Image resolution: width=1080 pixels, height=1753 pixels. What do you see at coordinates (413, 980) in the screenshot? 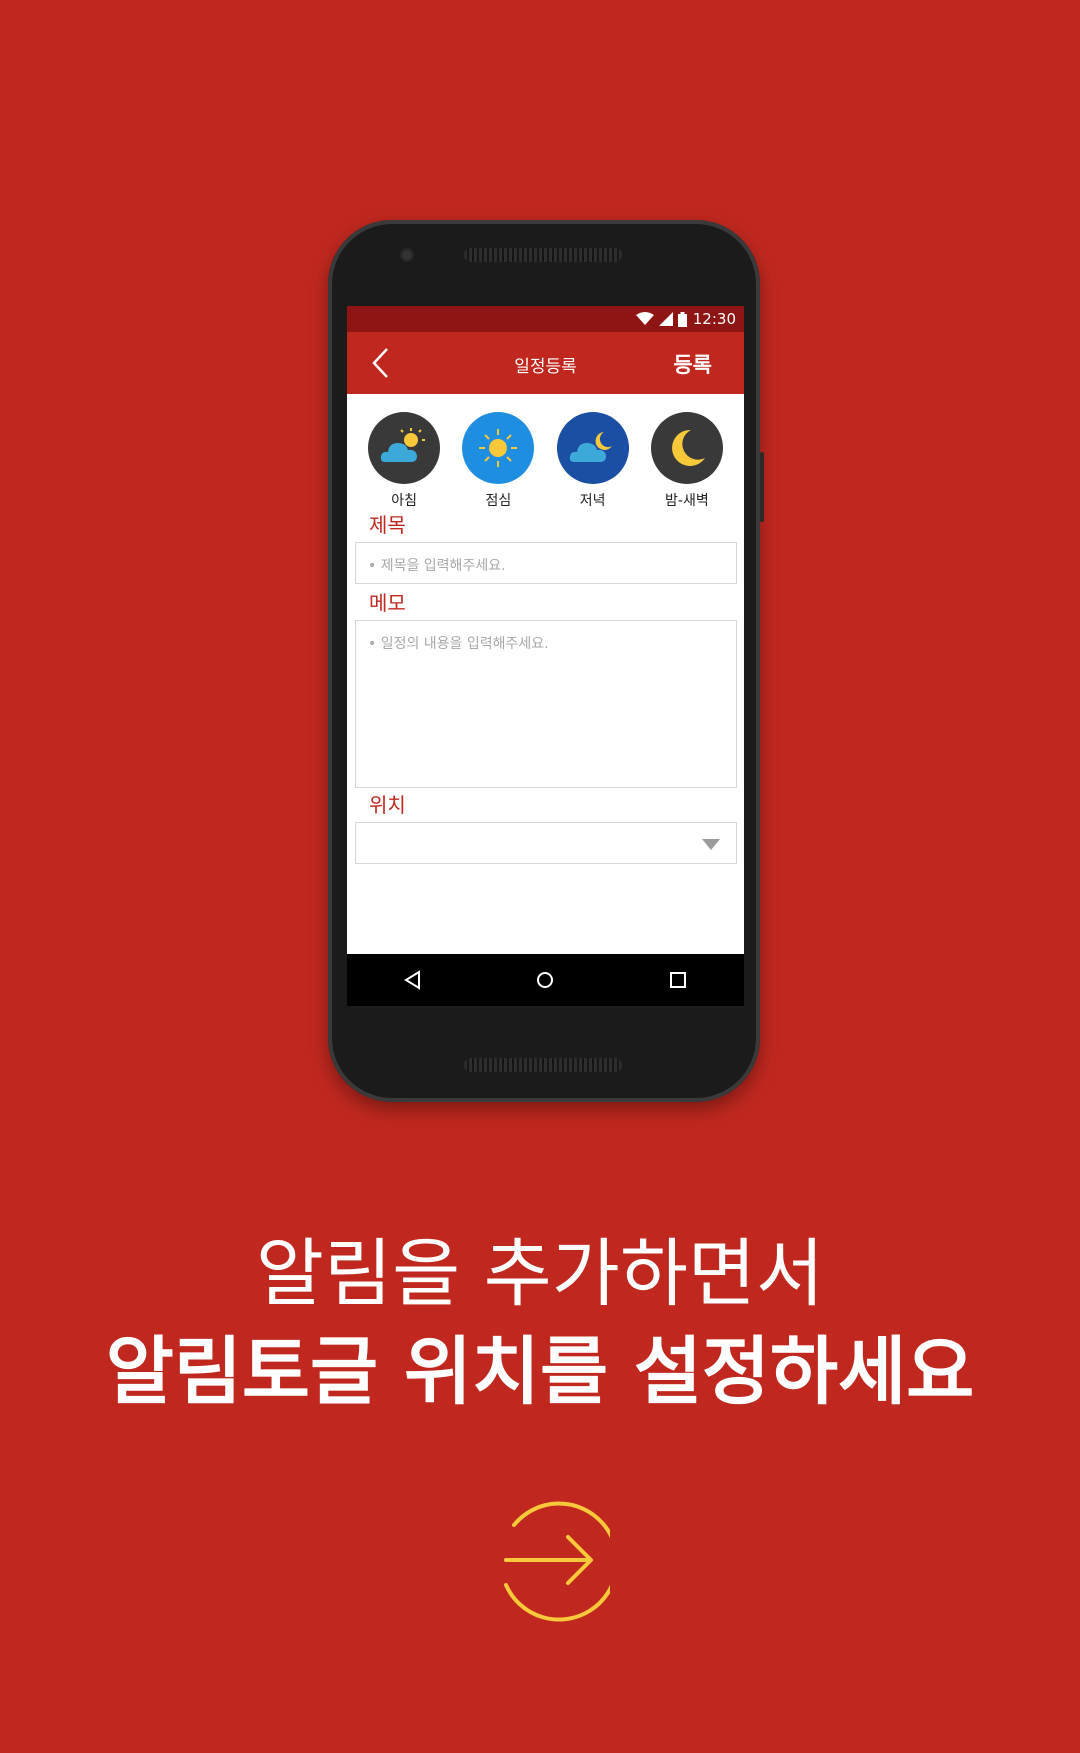
I see `back-icon` at bounding box center [413, 980].